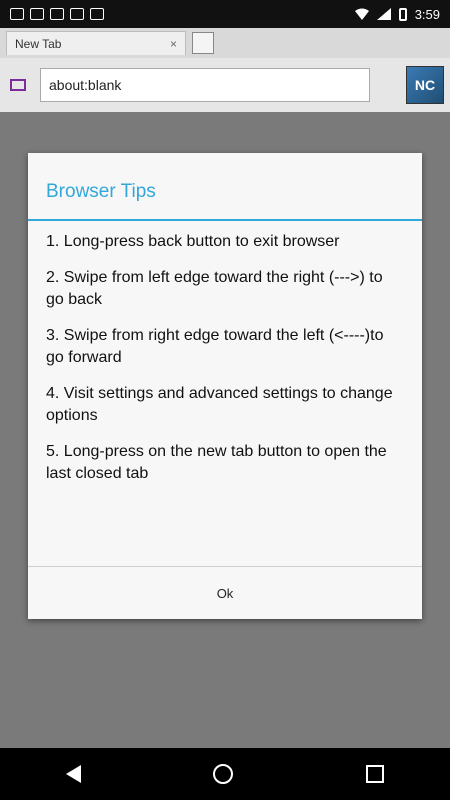 This screenshot has height=800, width=450. I want to click on url-toolbar: about:blank NC, so click(225, 85).